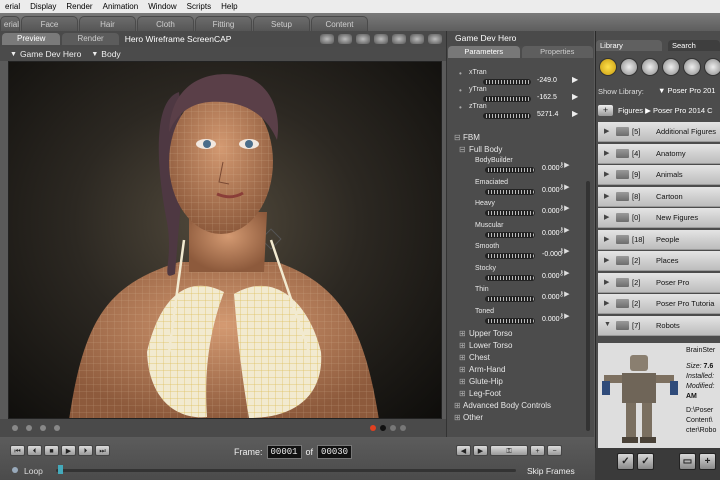 This screenshot has width=720, height=480. Describe the element at coordinates (229, 6) in the screenshot. I see `menu-item: Help` at that location.